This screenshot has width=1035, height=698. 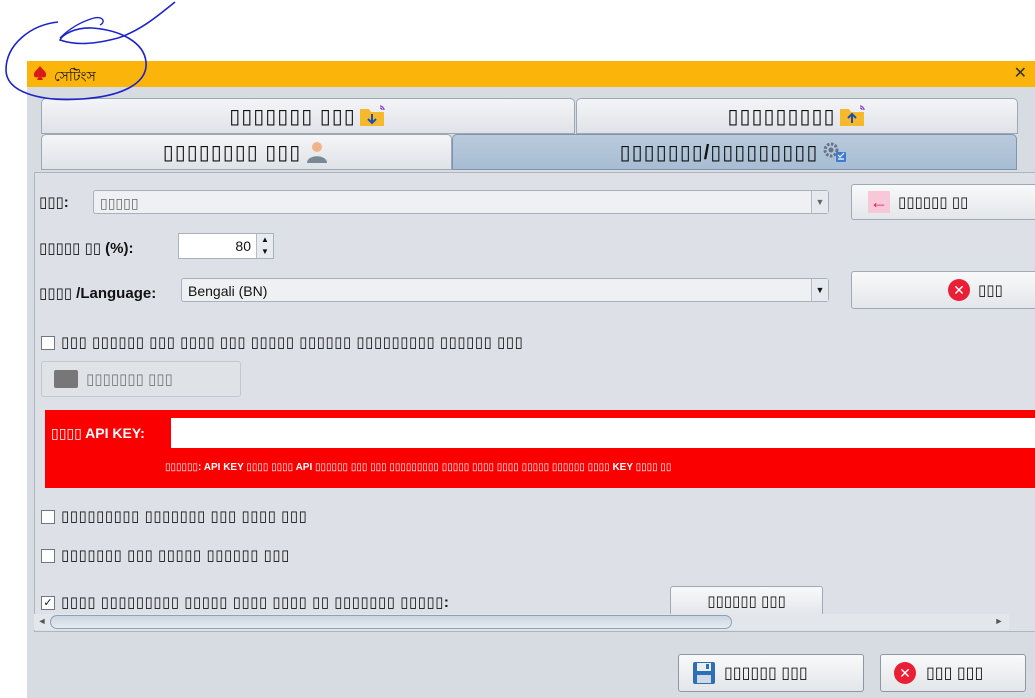 I want to click on cancel-button: ✕ ▯▯▯ ▯▯▯, so click(x=953, y=673).